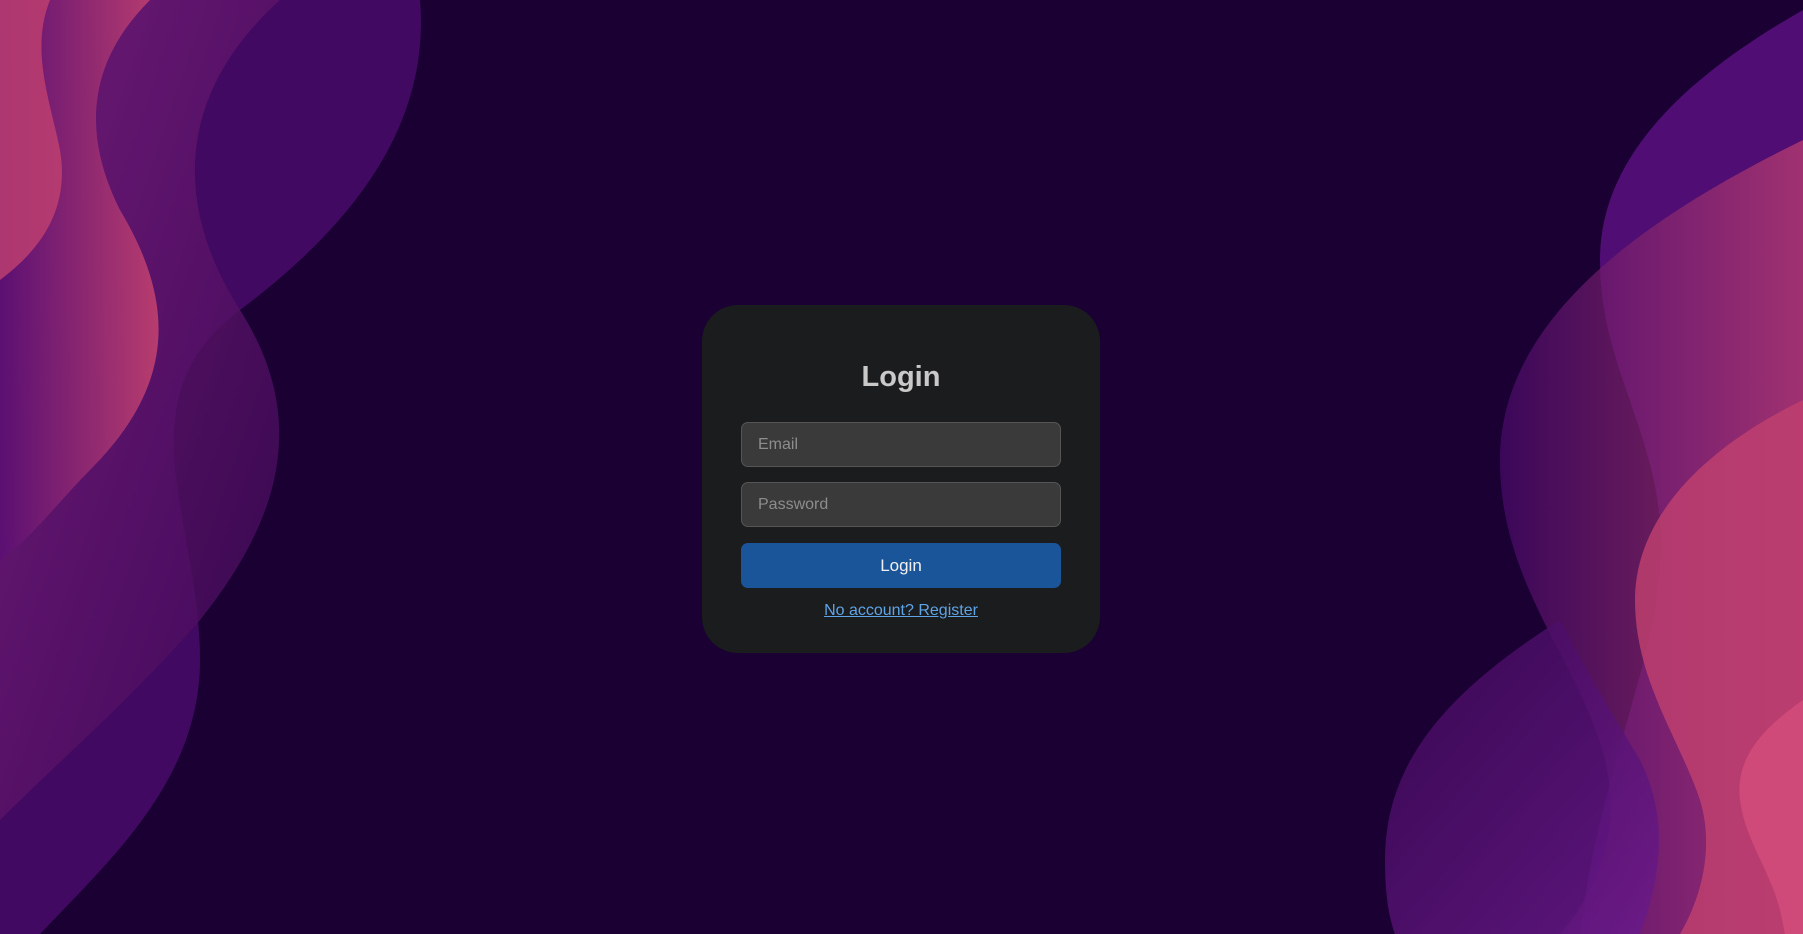 This screenshot has width=1803, height=934. Describe the element at coordinates (901, 611) in the screenshot. I see `register-link: No account? Register` at that location.